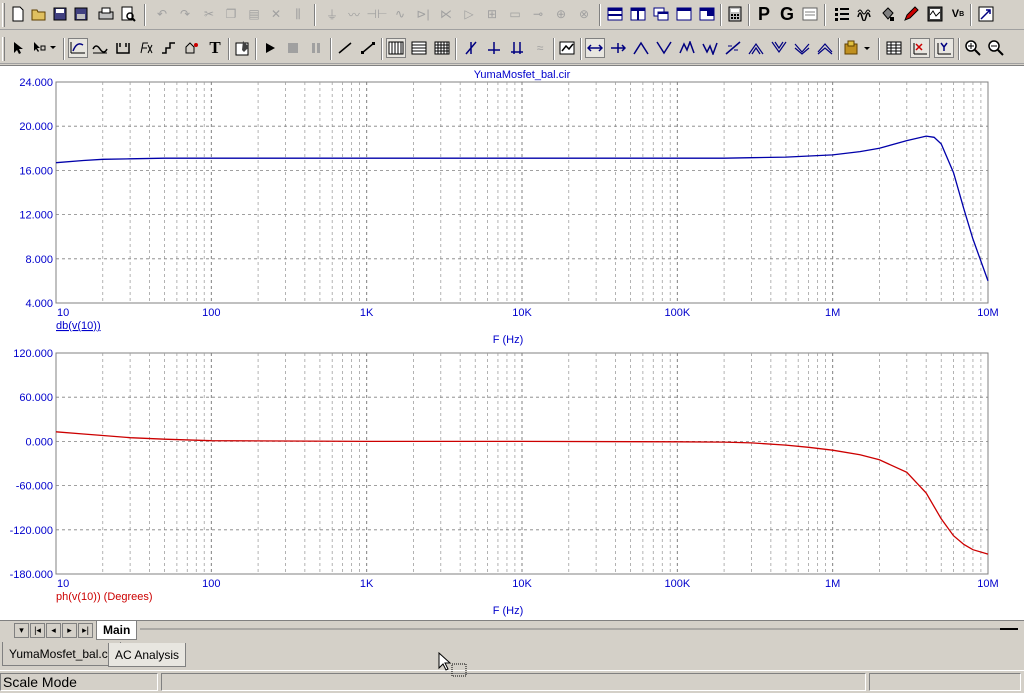 The width and height of the screenshot is (1024, 693). What do you see at coordinates (888, 14) in the screenshot?
I see `bucket-icon` at bounding box center [888, 14].